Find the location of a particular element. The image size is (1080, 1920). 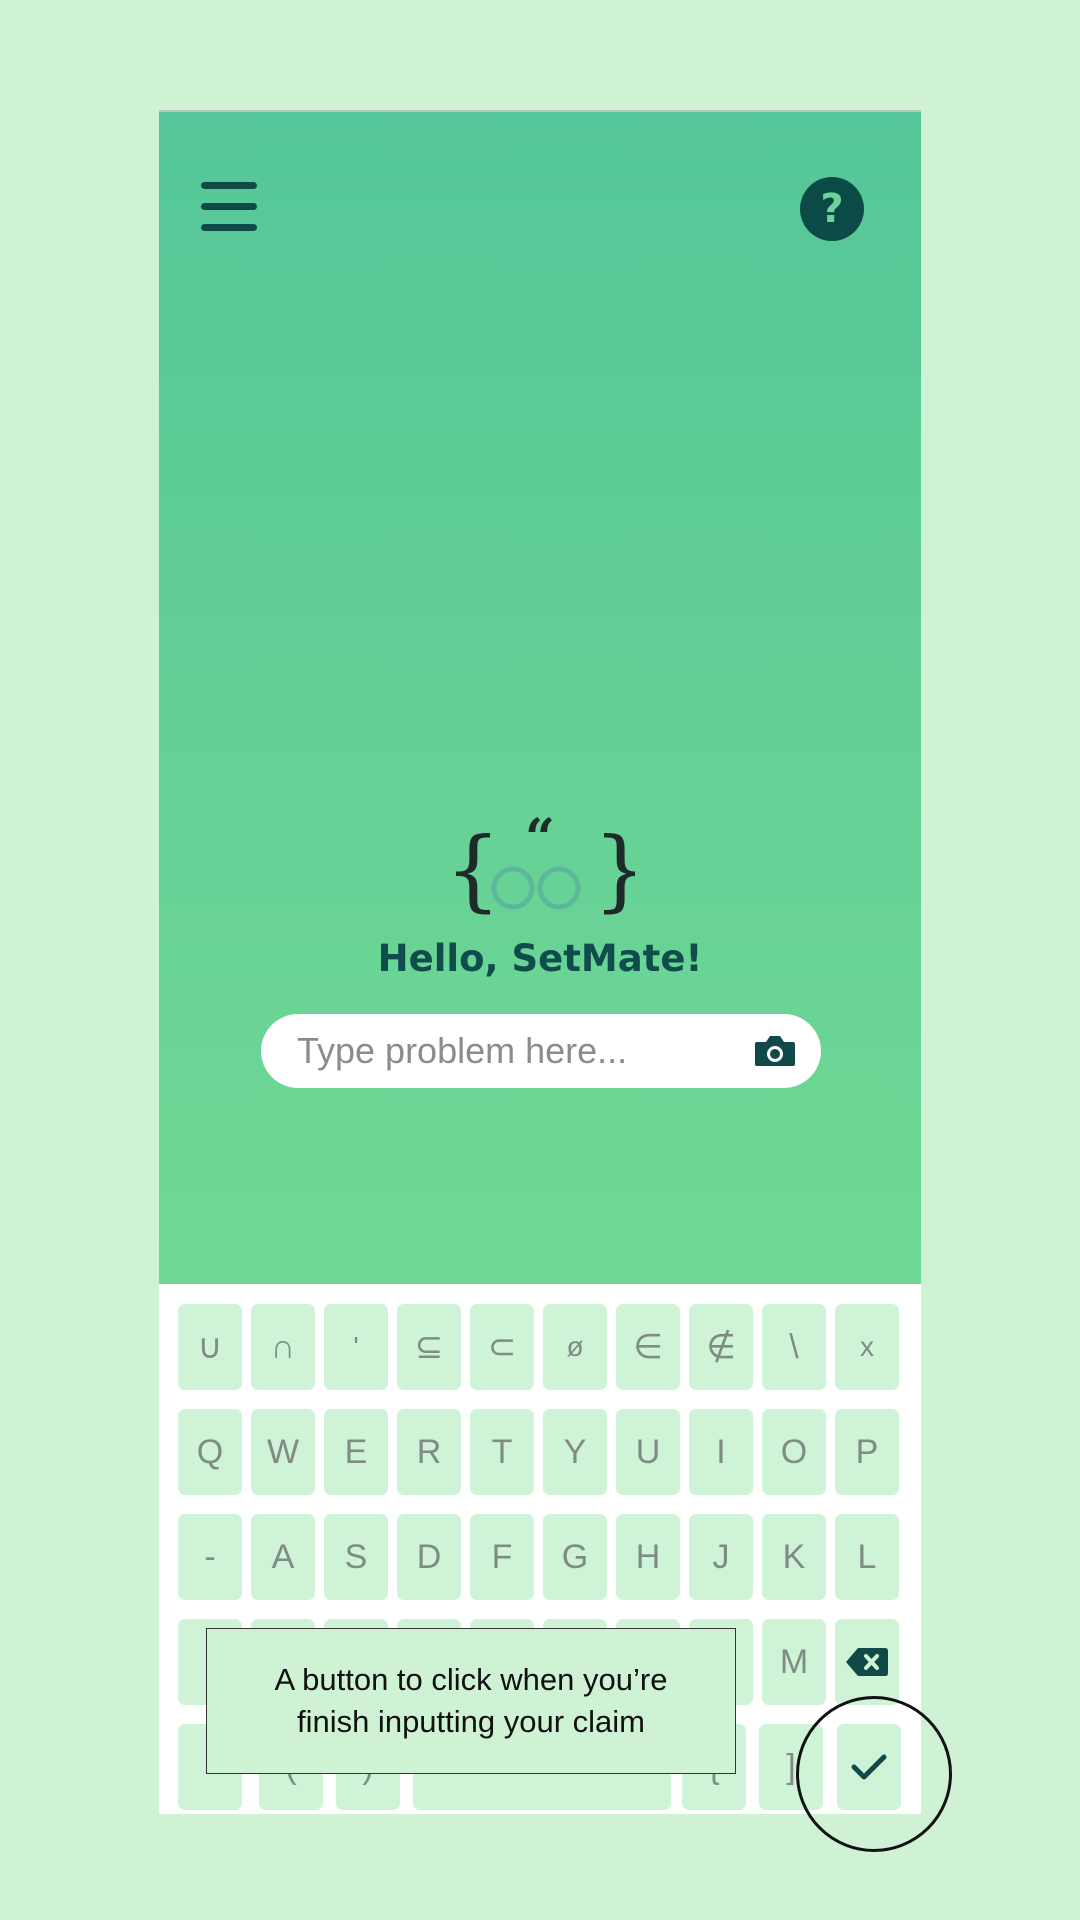

key-minus: - is located at coordinates (210, 1557).